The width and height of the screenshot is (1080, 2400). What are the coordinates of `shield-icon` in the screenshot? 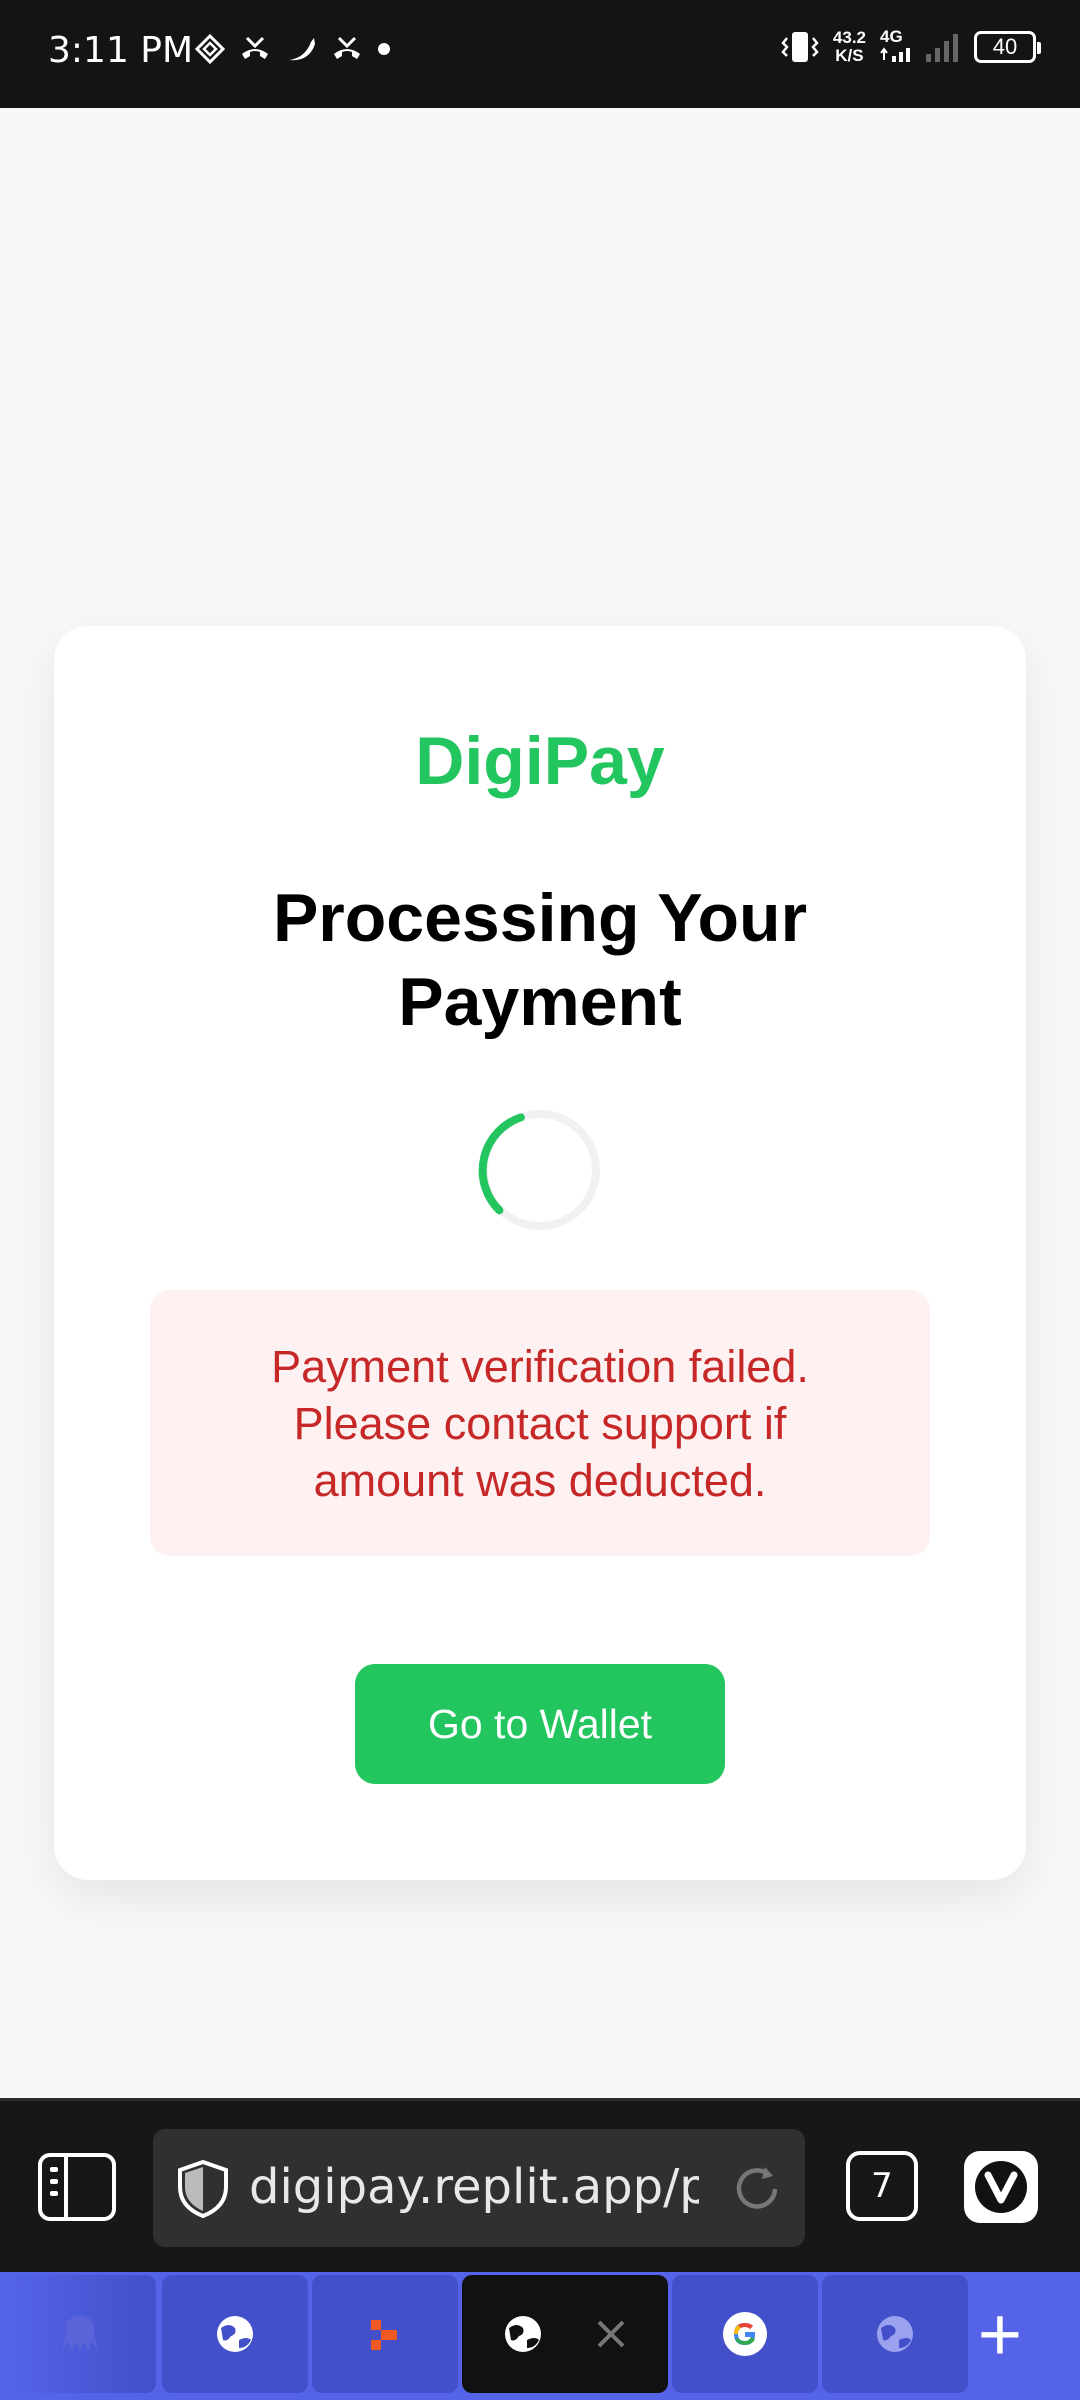 It's located at (203, 2189).